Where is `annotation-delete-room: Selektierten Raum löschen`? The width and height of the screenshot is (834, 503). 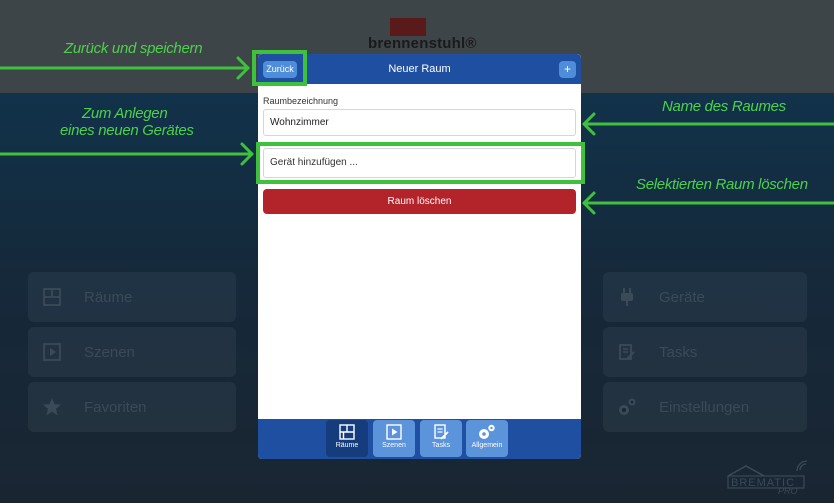 annotation-delete-room: Selektierten Raum löschen is located at coordinates (722, 184).